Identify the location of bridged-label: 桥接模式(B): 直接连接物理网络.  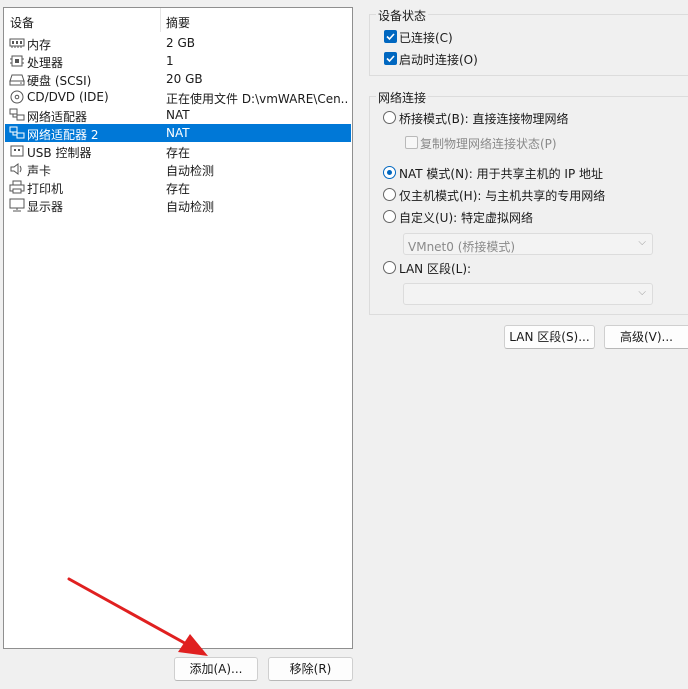
(483, 118).